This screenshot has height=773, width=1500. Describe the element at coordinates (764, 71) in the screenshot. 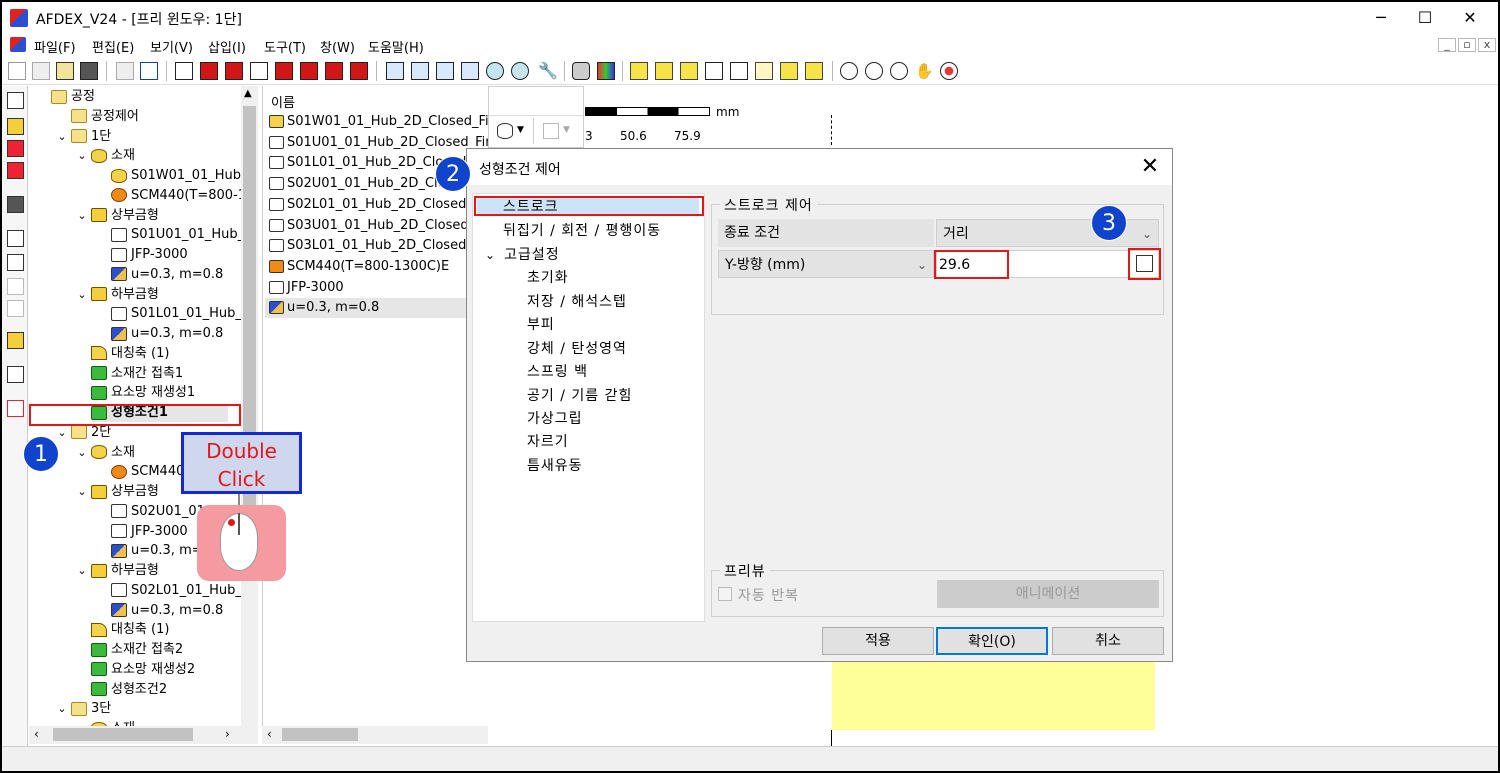

I see `transparent-icon` at that location.